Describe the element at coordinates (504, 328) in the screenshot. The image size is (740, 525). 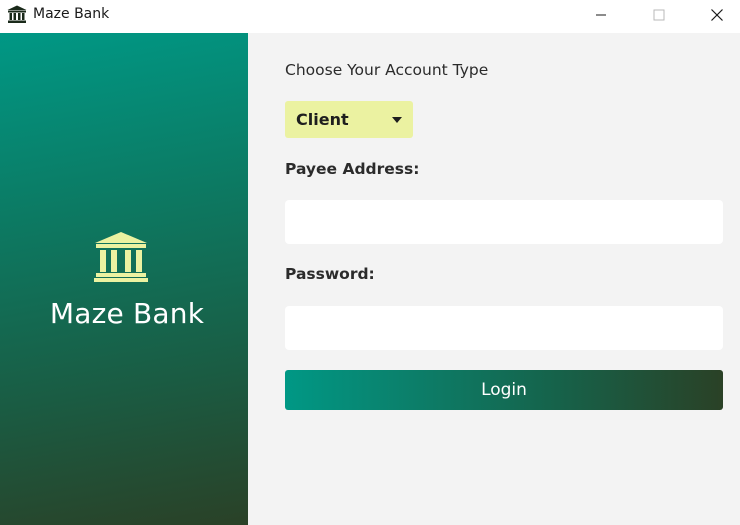
I see `password-field` at that location.